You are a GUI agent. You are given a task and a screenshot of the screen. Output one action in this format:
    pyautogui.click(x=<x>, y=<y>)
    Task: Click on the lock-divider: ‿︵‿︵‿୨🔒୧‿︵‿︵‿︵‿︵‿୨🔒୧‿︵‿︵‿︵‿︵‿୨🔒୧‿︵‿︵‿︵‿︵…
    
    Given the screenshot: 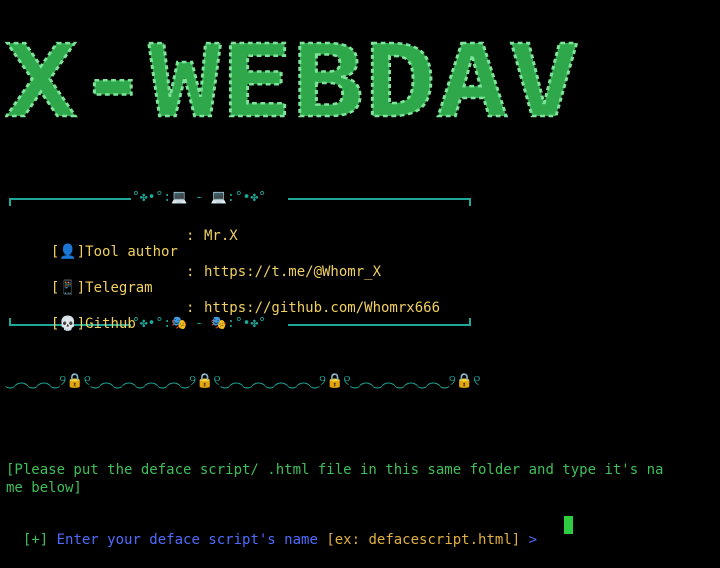 What is the action you would take?
    pyautogui.click(x=243, y=381)
    